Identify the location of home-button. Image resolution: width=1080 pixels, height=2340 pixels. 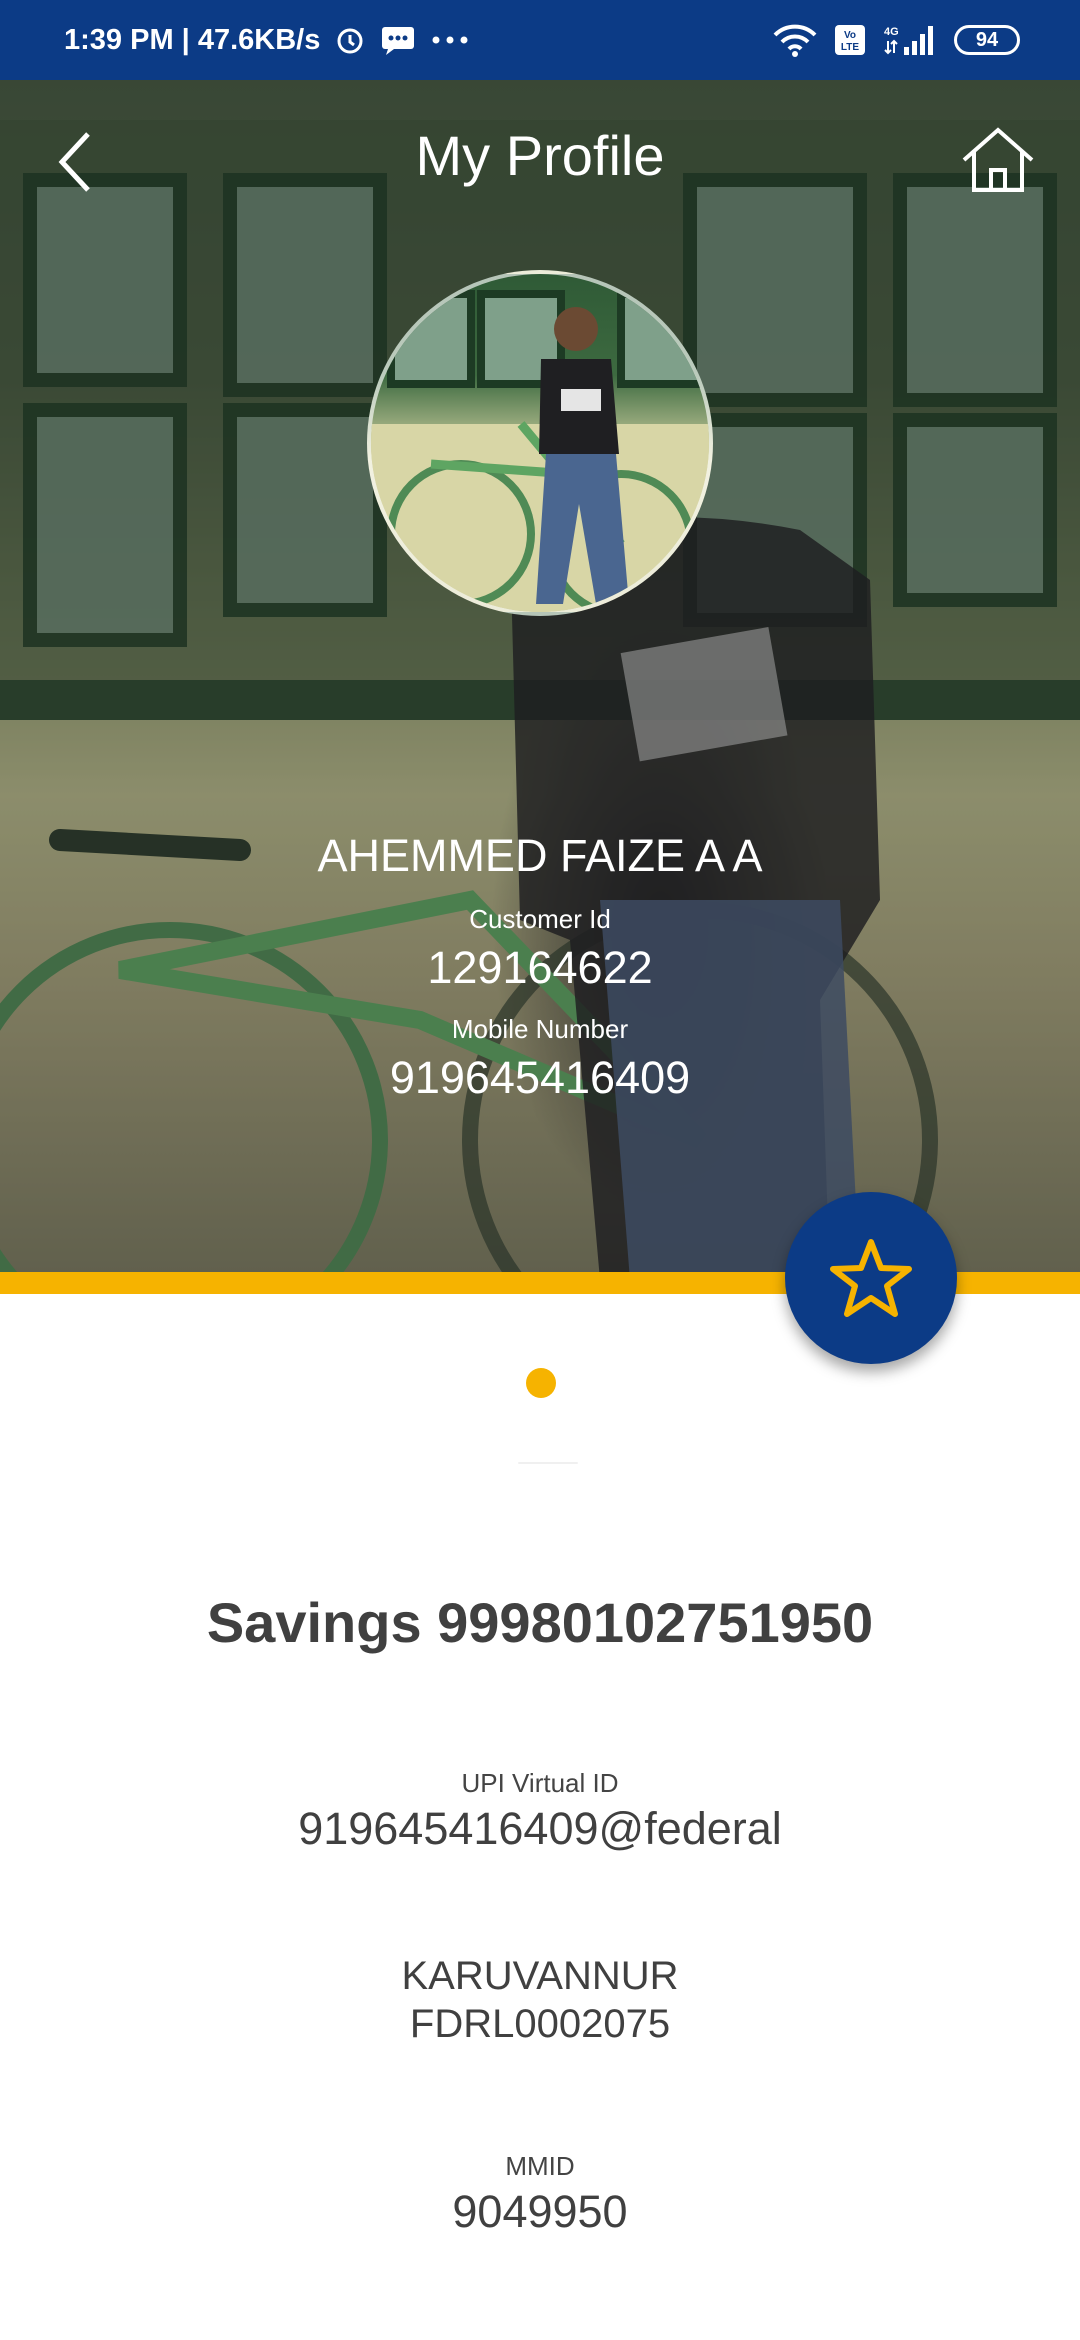
(998, 160).